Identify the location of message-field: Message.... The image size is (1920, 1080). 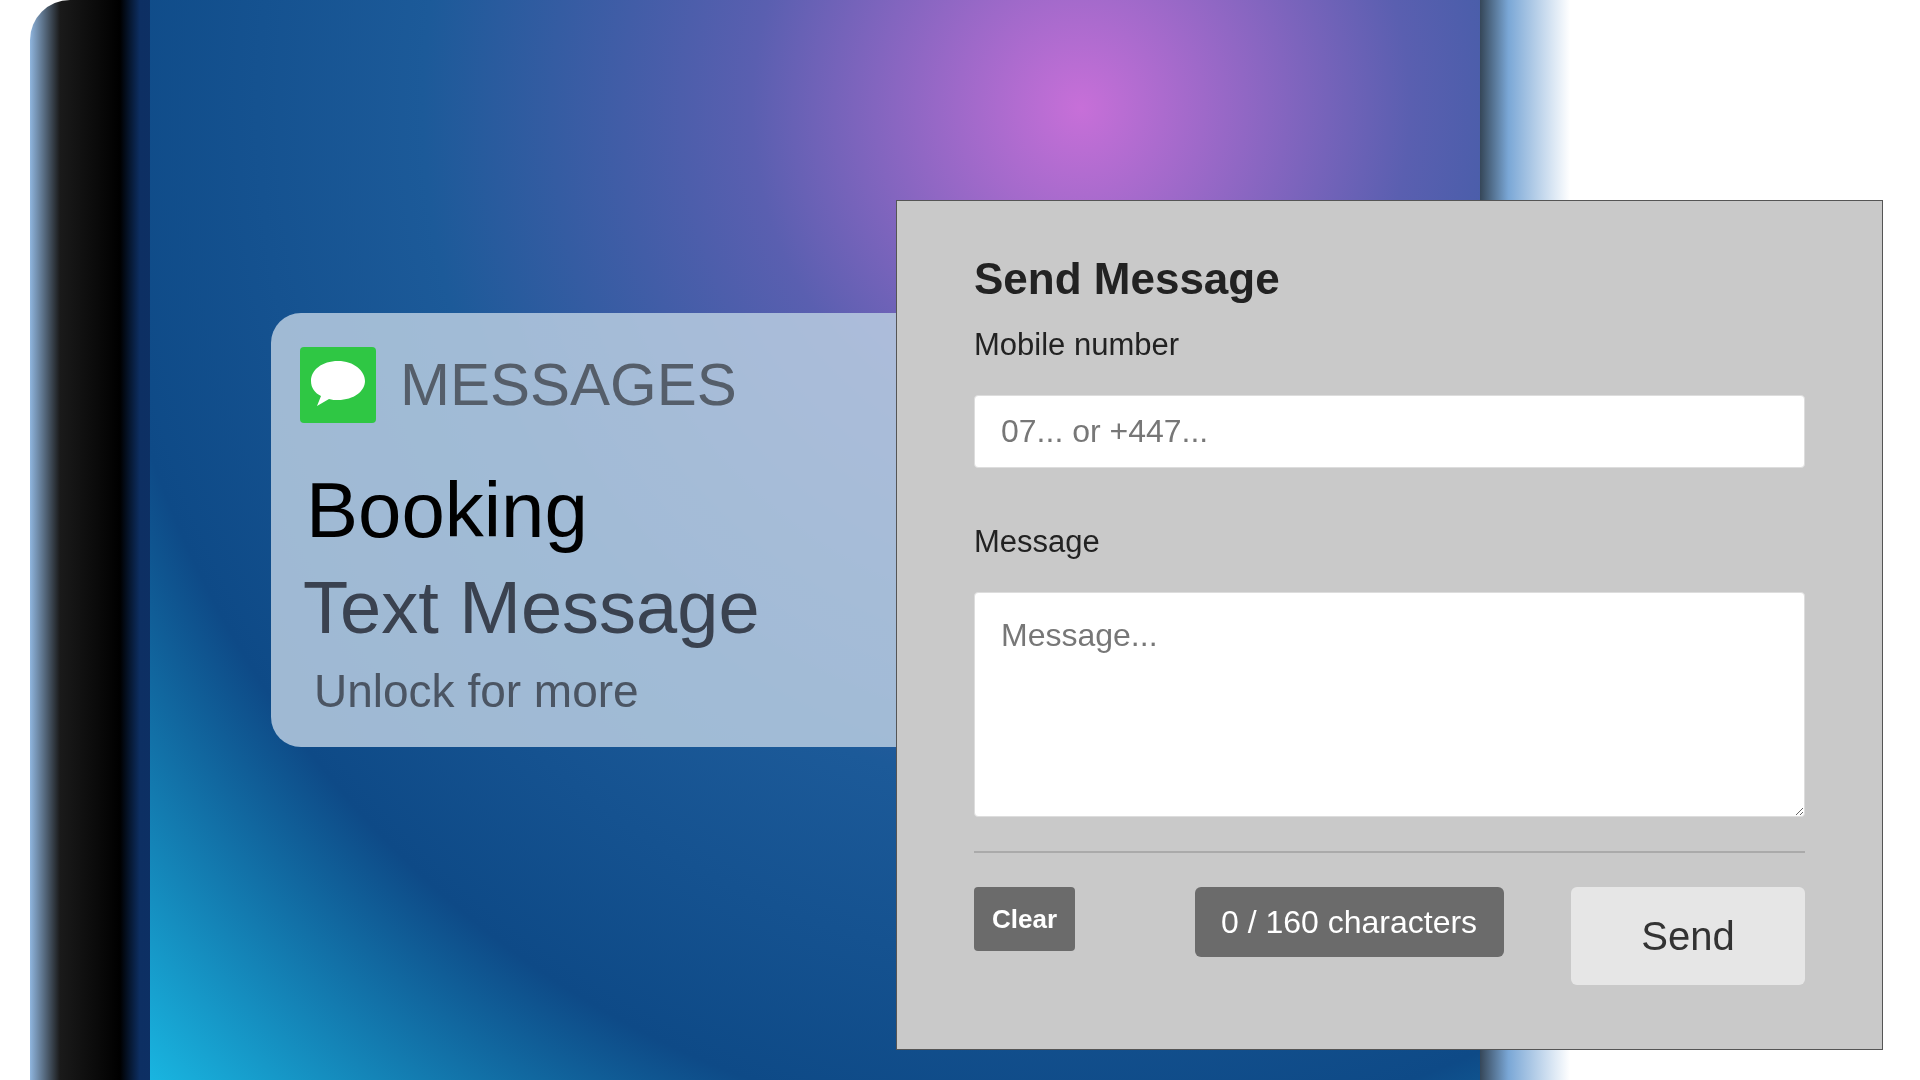
(1389, 704).